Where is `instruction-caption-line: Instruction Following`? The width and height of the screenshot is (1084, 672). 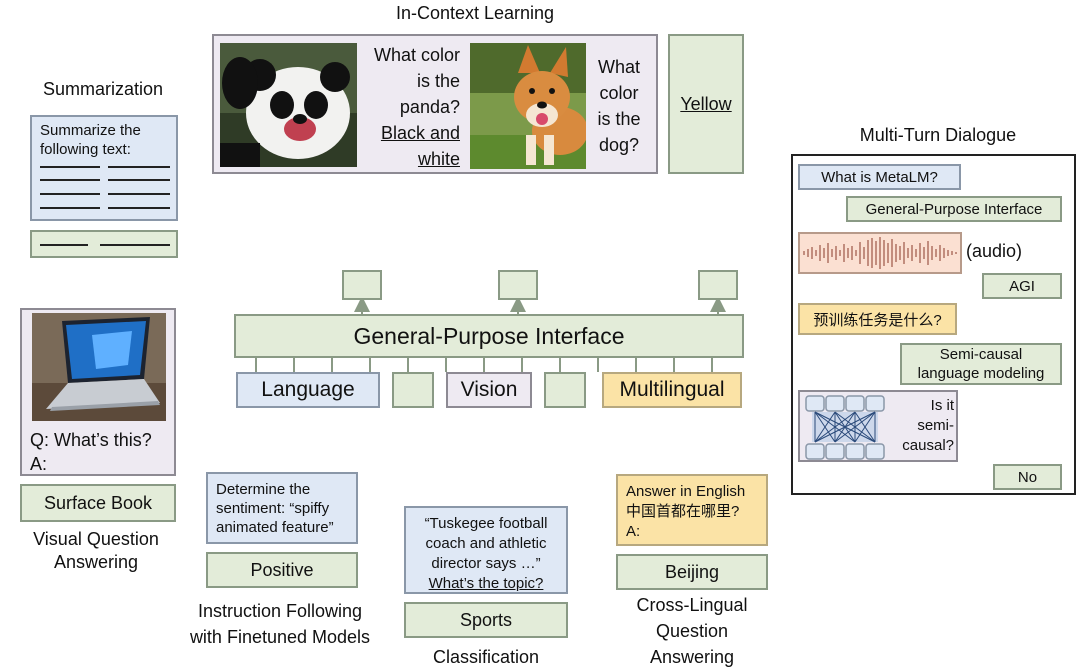 instruction-caption-line: Instruction Following is located at coordinates (280, 611).